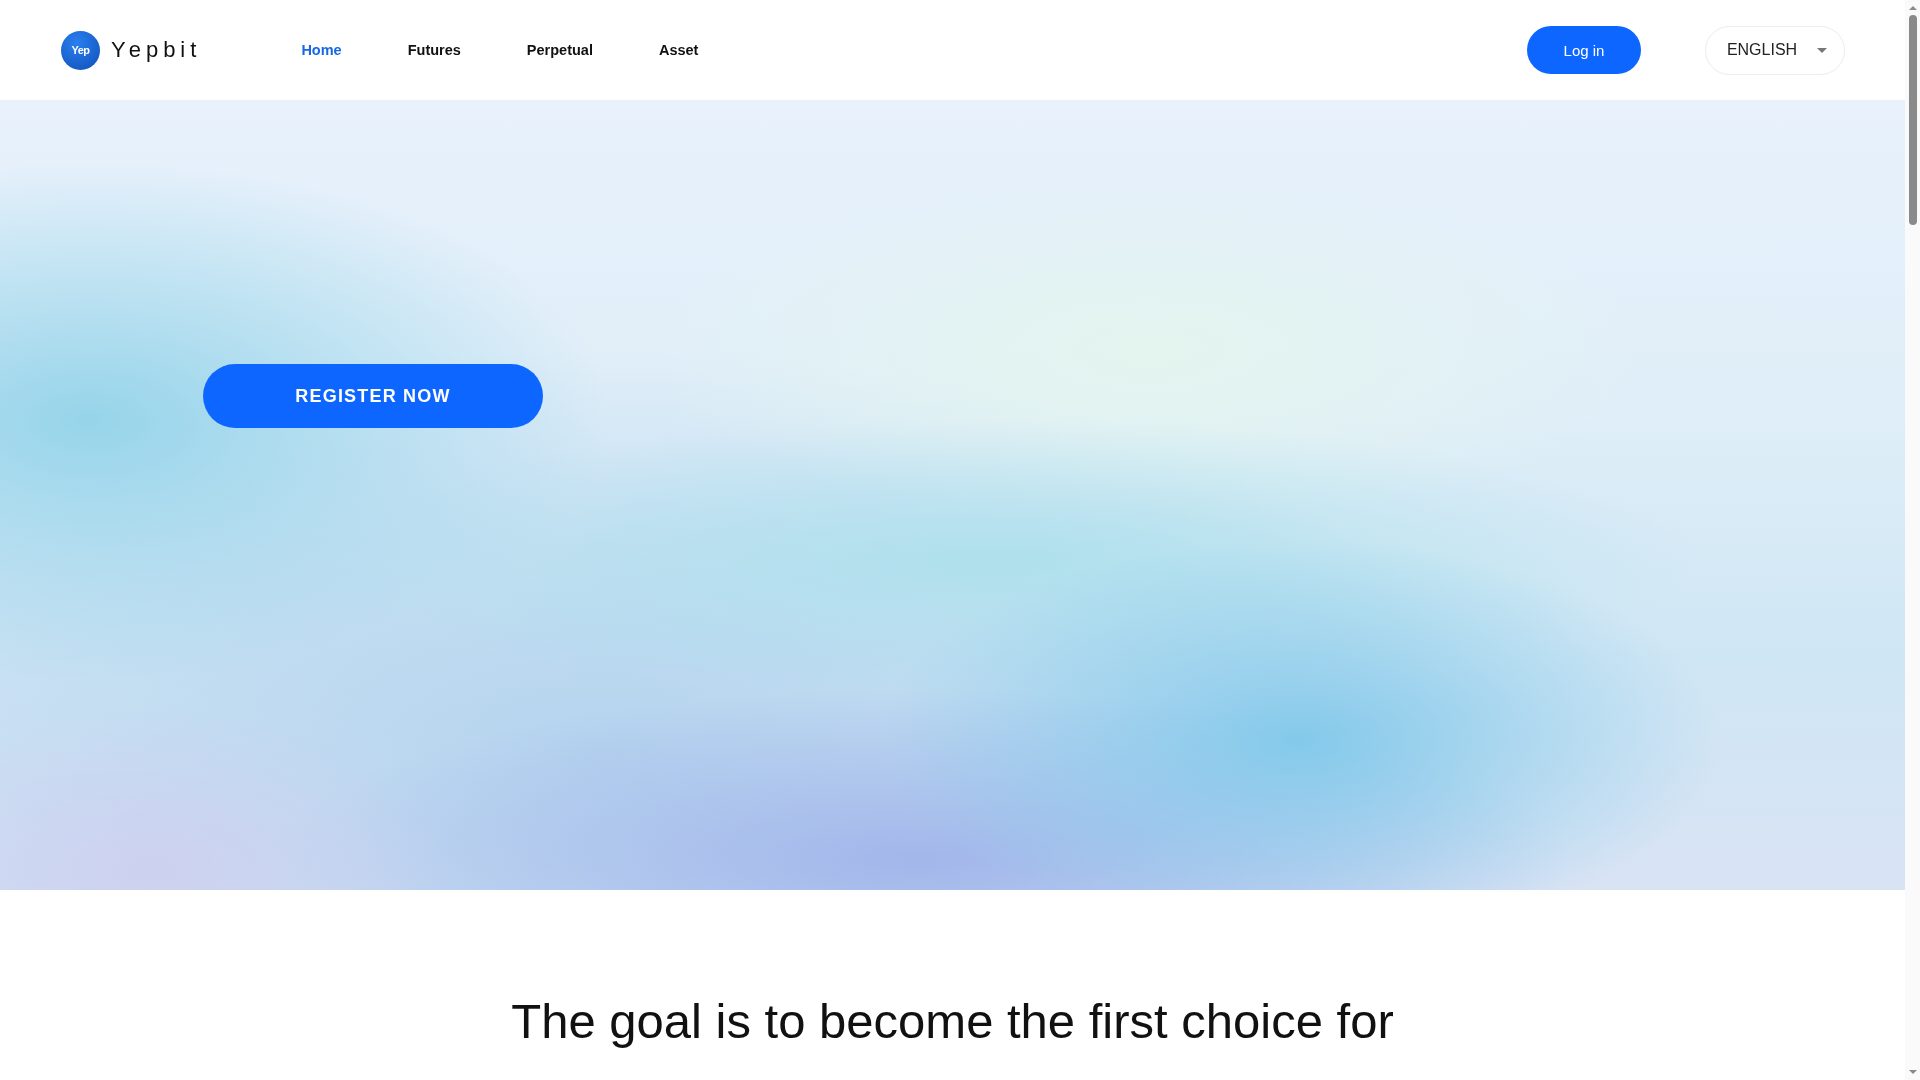 This screenshot has width=1920, height=1080. What do you see at coordinates (434, 50) in the screenshot?
I see `nav-link: Futures` at bounding box center [434, 50].